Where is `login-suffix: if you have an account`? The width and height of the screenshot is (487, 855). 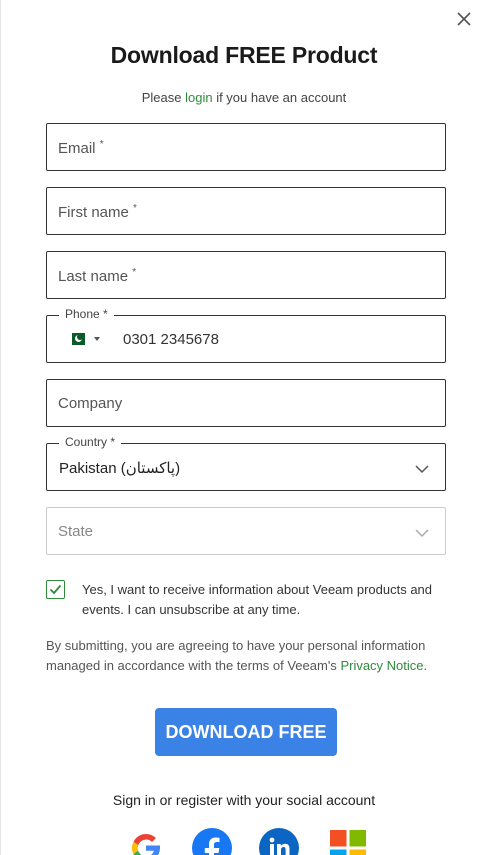
login-suffix: if you have an account is located at coordinates (281, 97).